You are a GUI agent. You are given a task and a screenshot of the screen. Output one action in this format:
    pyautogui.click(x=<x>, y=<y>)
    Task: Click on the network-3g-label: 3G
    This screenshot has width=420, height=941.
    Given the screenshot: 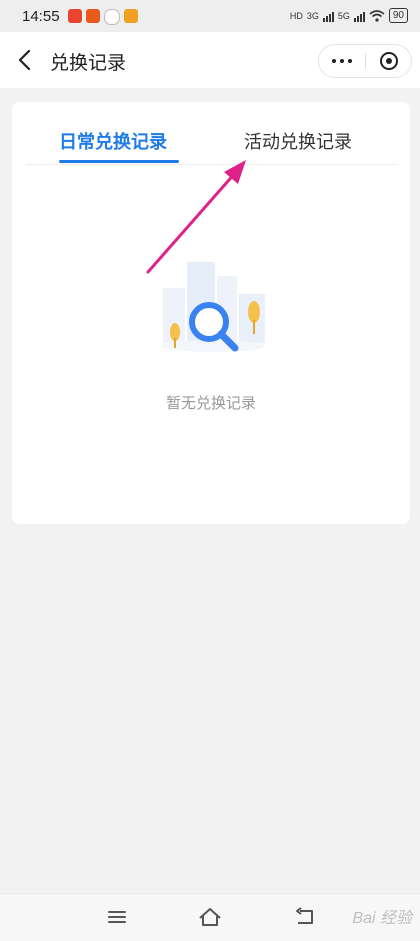 What is the action you would take?
    pyautogui.click(x=312, y=15)
    